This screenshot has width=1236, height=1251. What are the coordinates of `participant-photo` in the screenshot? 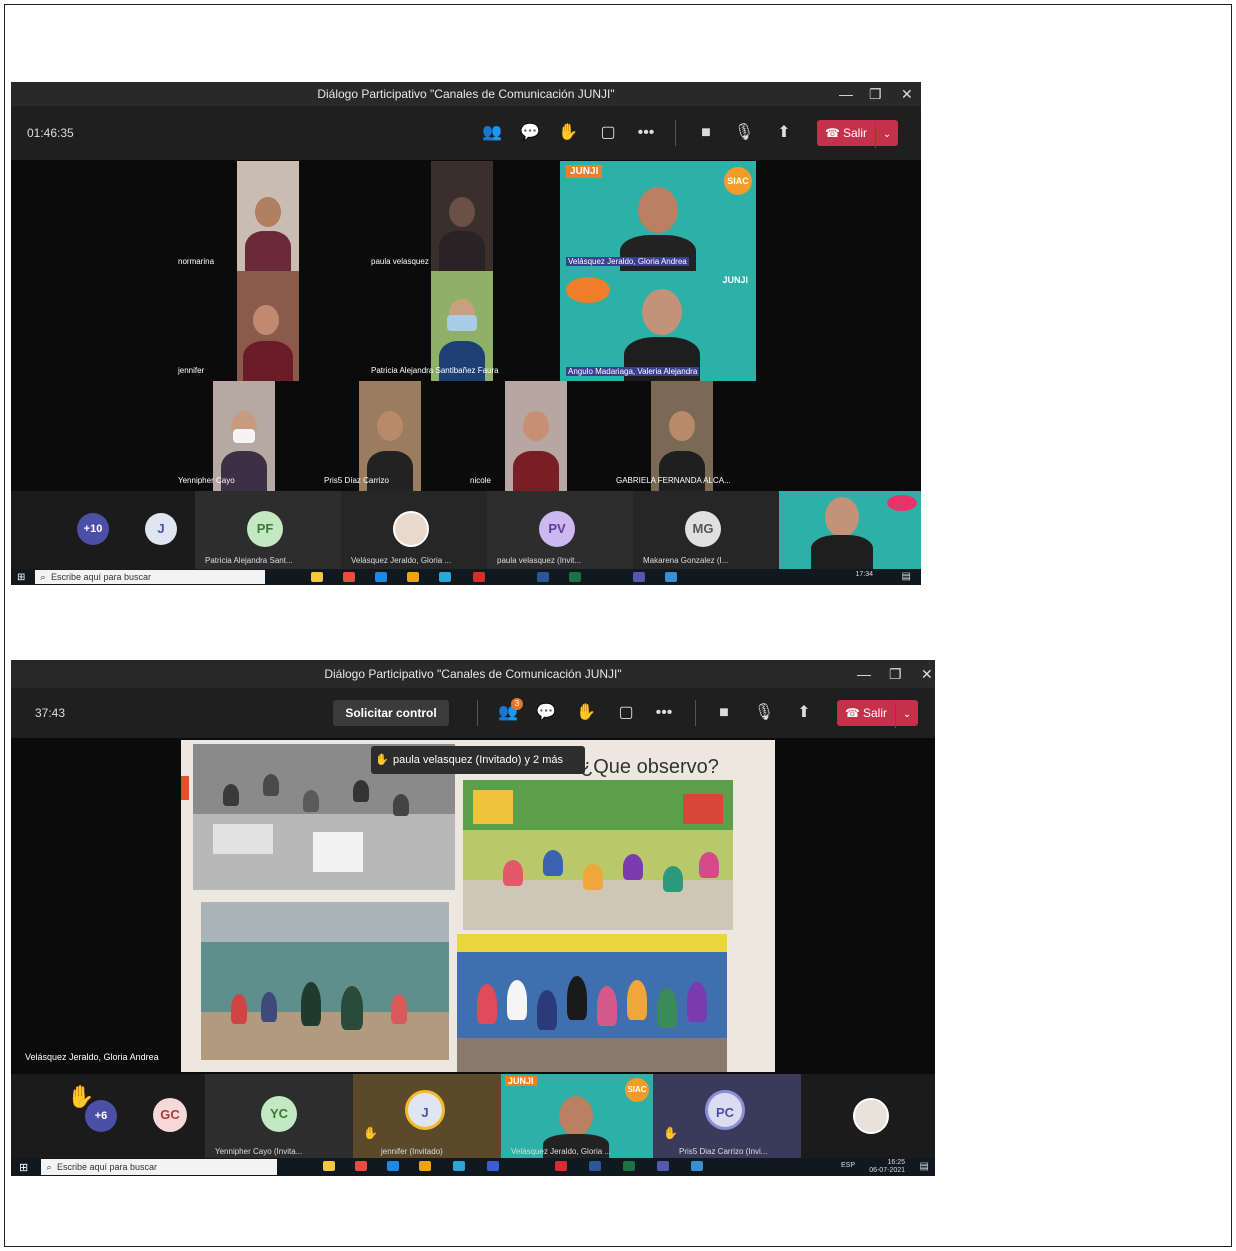 It's located at (411, 529).